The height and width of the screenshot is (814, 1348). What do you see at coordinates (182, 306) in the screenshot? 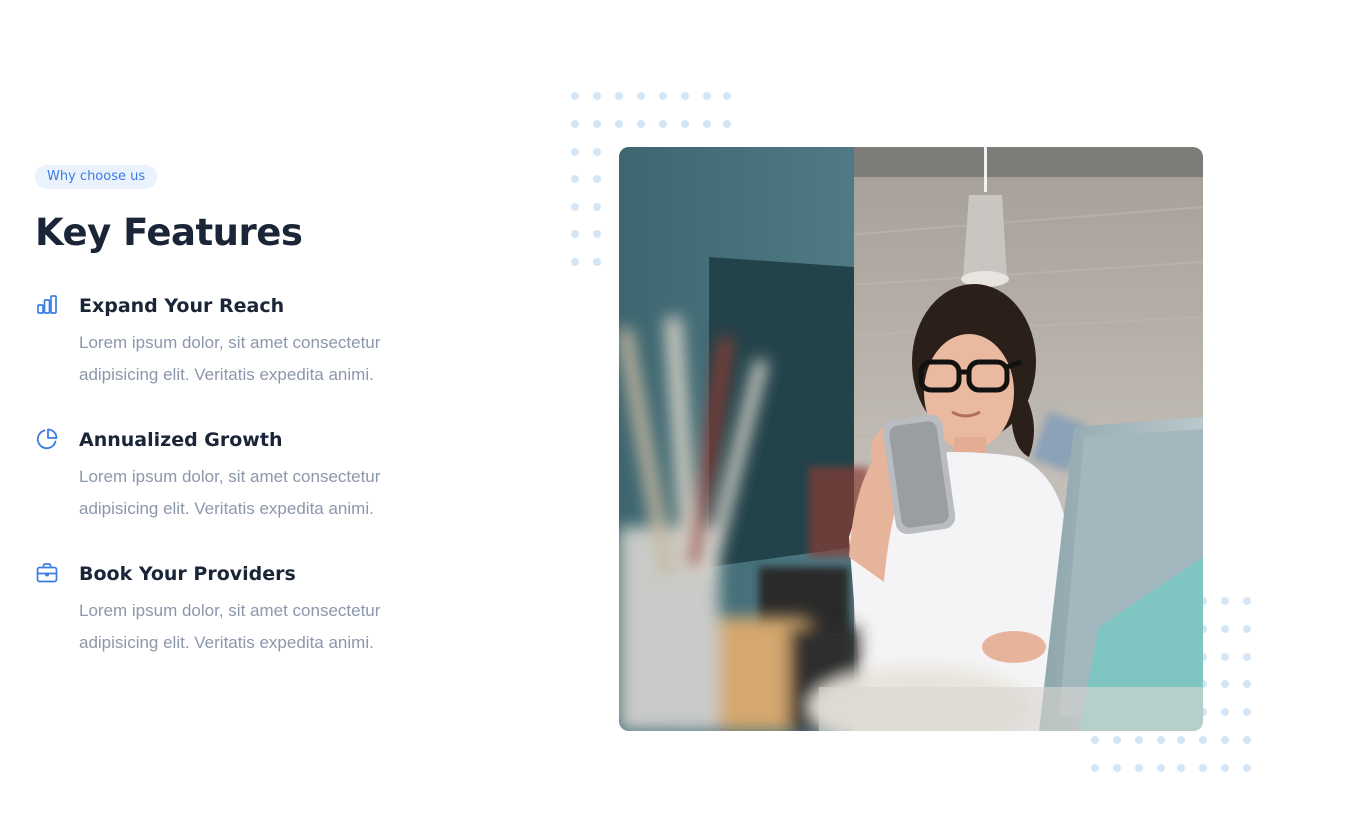
I see `feature-title: Expand Your Reach` at bounding box center [182, 306].